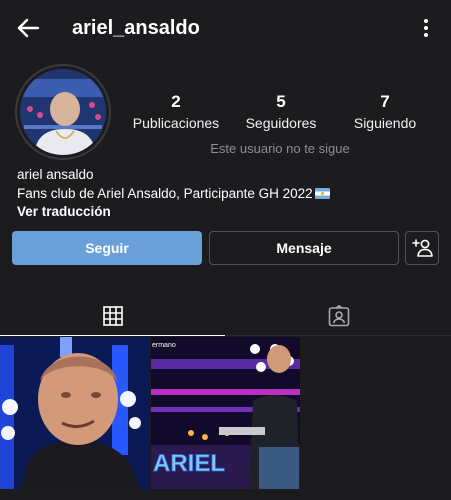 Image resolution: width=451 pixels, height=500 pixels. What do you see at coordinates (322, 193) in the screenshot?
I see `argentina-flag-icon` at bounding box center [322, 193].